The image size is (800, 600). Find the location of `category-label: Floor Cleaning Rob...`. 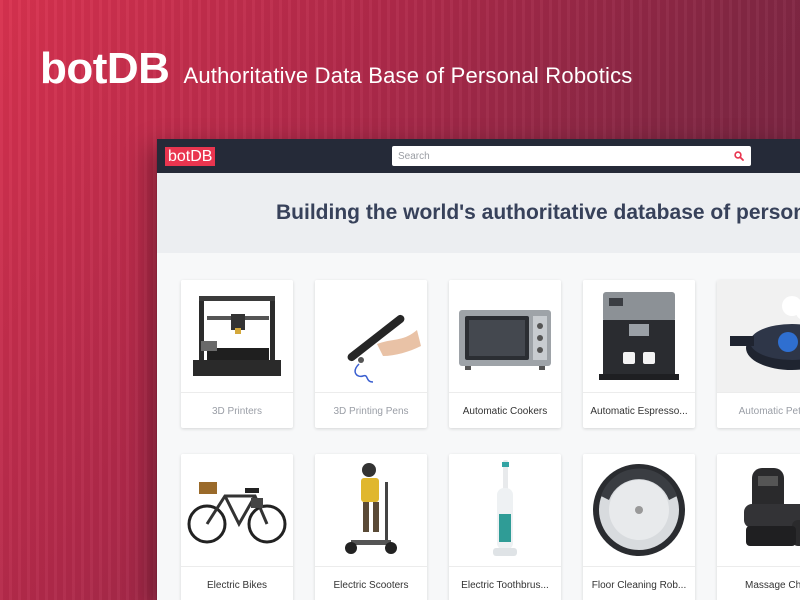

category-label: Floor Cleaning Rob... is located at coordinates (639, 583).